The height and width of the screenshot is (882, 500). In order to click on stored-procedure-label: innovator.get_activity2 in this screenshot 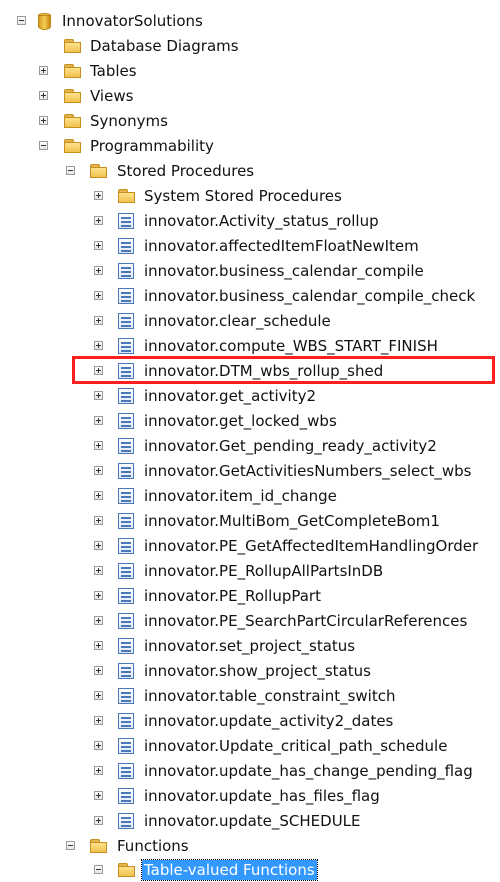, I will do `click(230, 396)`.